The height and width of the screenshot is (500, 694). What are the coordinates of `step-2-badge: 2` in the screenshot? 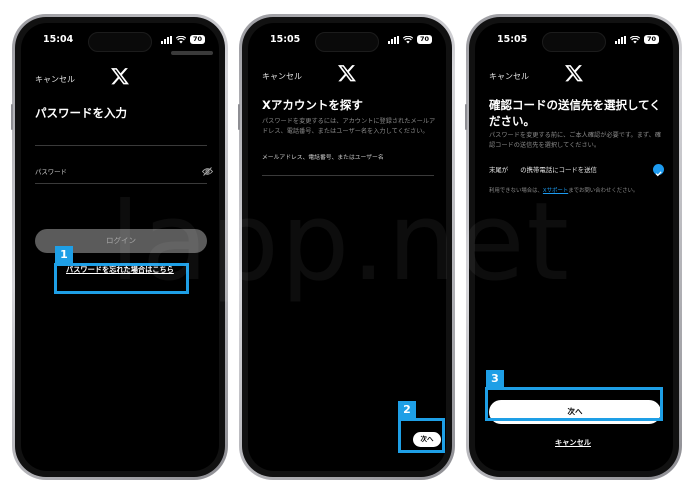 It's located at (407, 410).